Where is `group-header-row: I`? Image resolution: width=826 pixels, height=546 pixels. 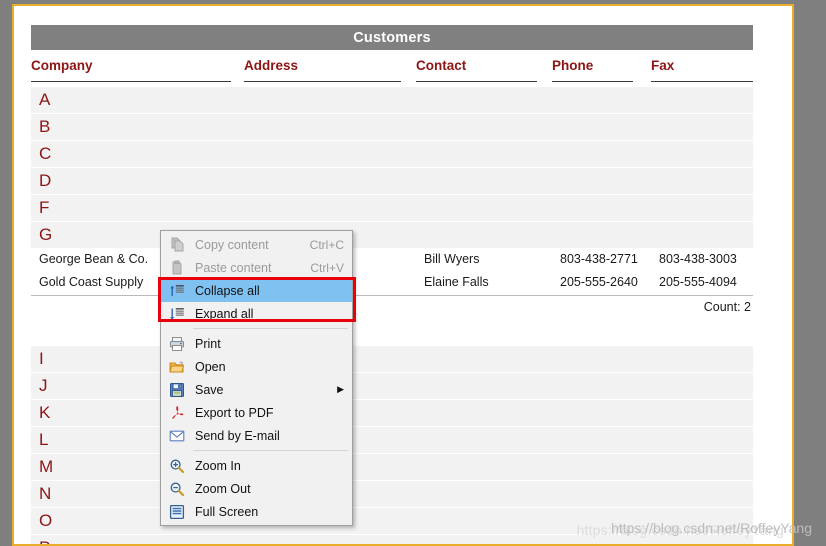
group-header-row: I is located at coordinates (392, 359).